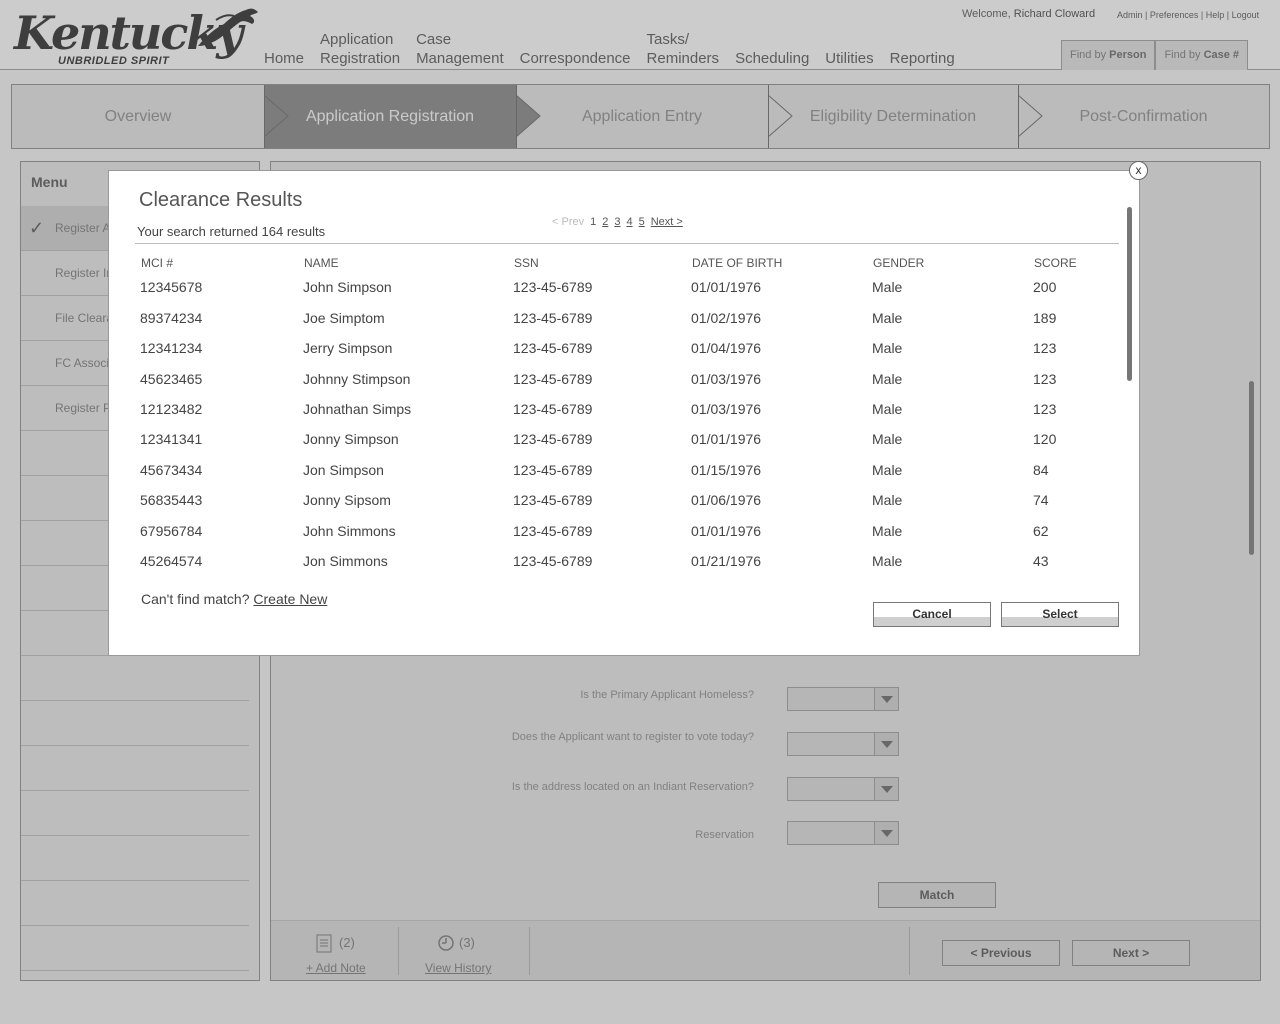 This screenshot has height=1024, width=1280. Describe the element at coordinates (357, 409) in the screenshot. I see `table-cell: Johnathan Simps` at that location.